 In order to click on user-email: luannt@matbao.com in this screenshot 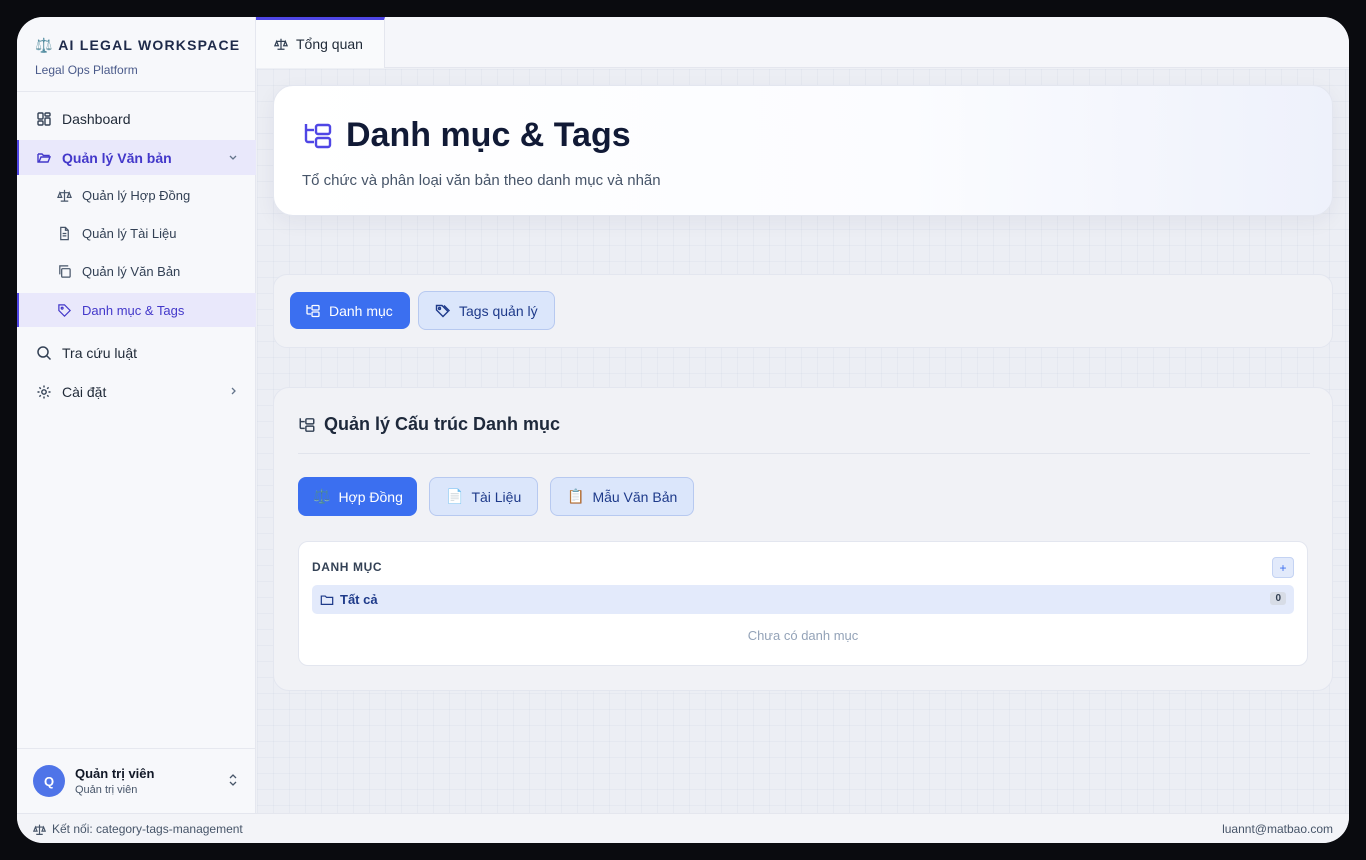, I will do `click(1277, 829)`.